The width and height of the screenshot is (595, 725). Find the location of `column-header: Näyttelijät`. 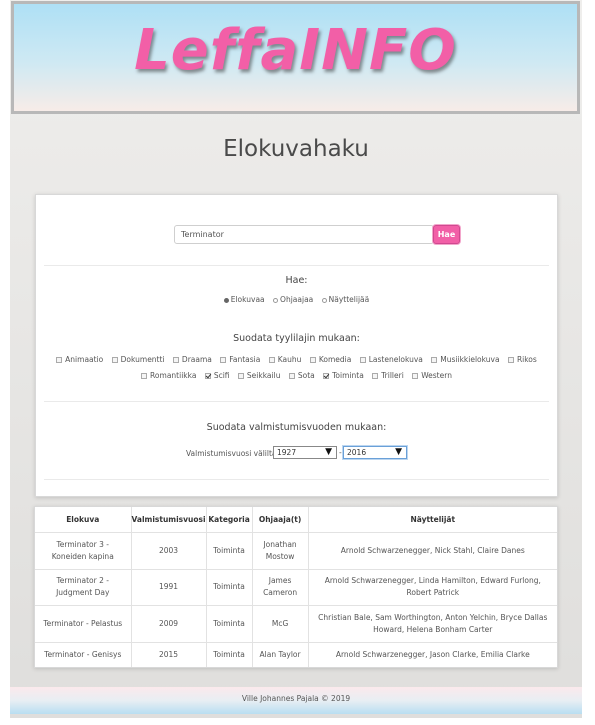

column-header: Näyttelijät is located at coordinates (432, 520).